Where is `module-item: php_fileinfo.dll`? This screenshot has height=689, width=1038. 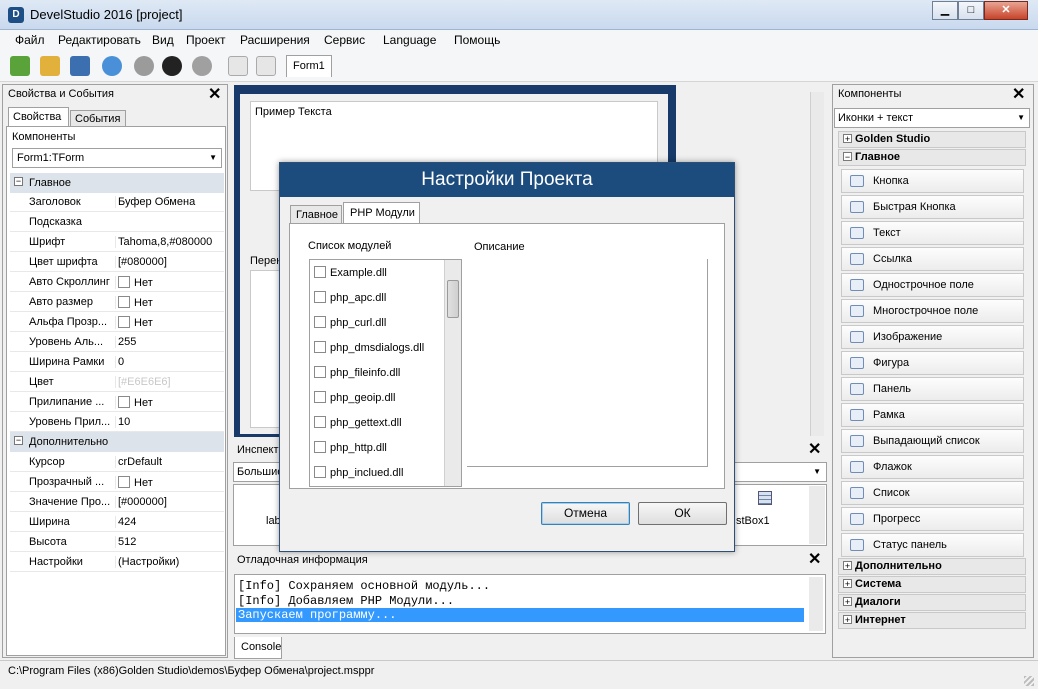
module-item: php_fileinfo.dll is located at coordinates (357, 378).